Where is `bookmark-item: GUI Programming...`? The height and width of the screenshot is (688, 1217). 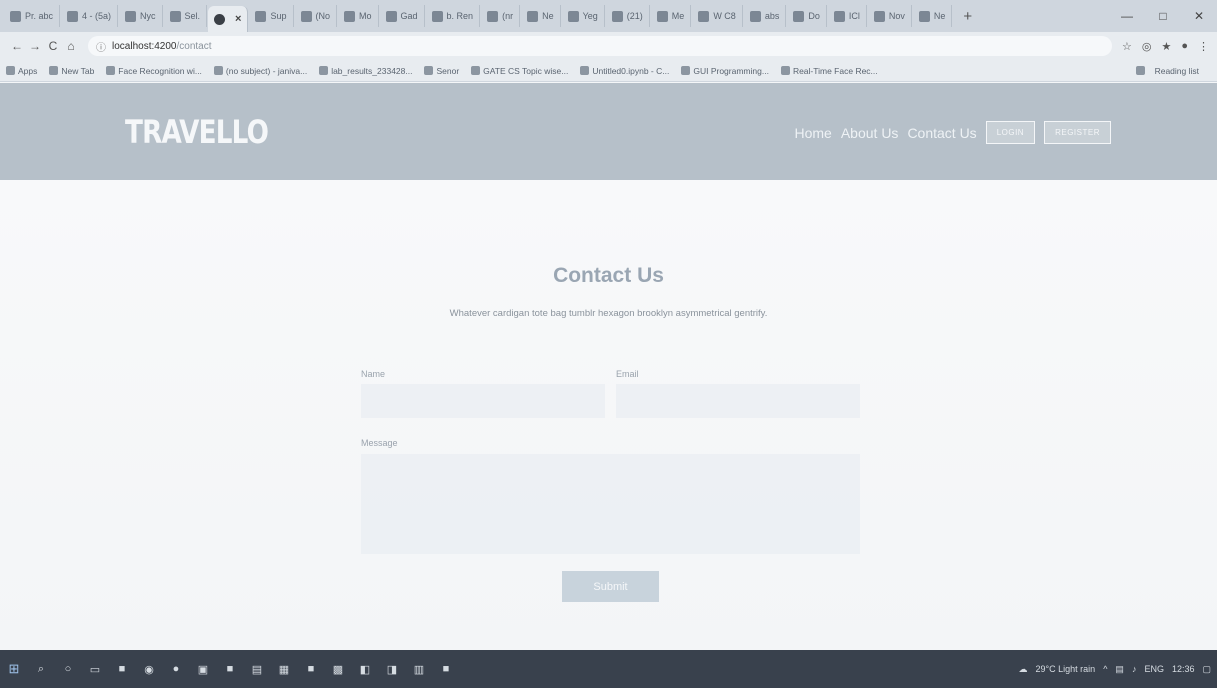
bookmark-item: GUI Programming... is located at coordinates (725, 71).